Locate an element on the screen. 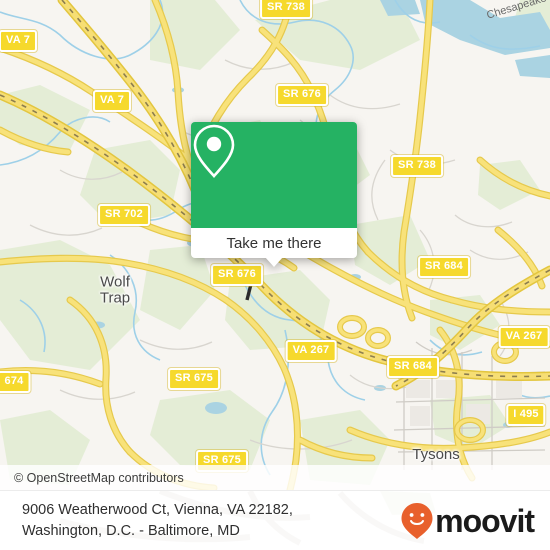 Image resolution: width=550 pixels, height=550 pixels. road-shield: SR 702 is located at coordinates (124, 215).